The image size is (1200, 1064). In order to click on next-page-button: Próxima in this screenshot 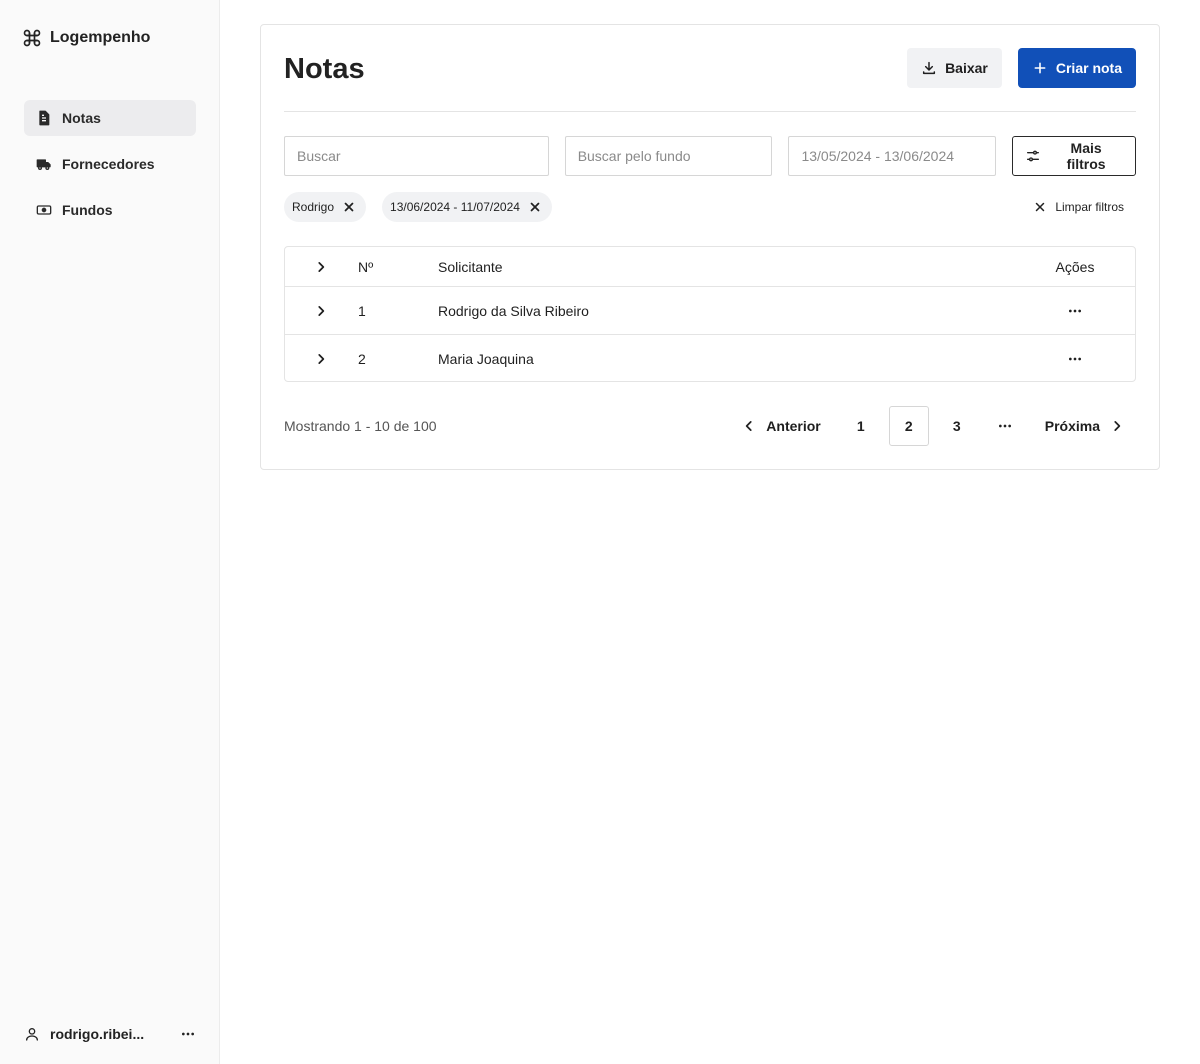, I will do `click(1084, 426)`.